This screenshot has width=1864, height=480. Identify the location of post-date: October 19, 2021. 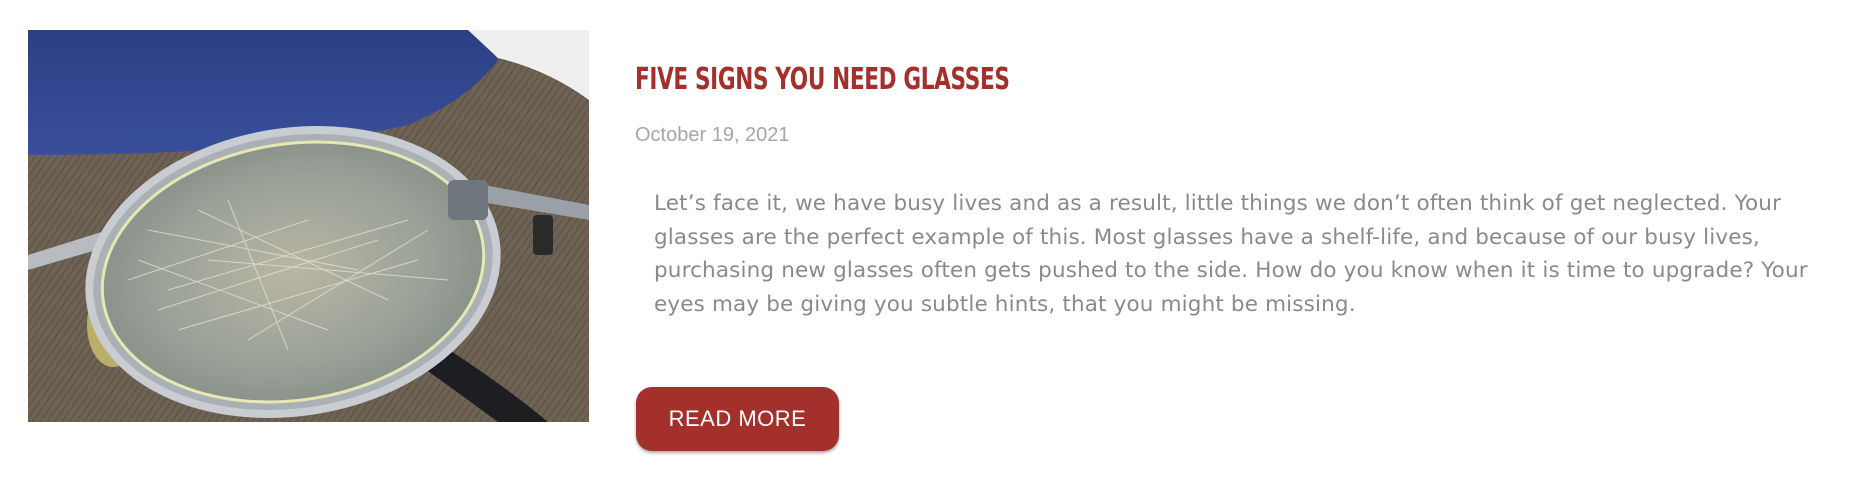
(712, 135).